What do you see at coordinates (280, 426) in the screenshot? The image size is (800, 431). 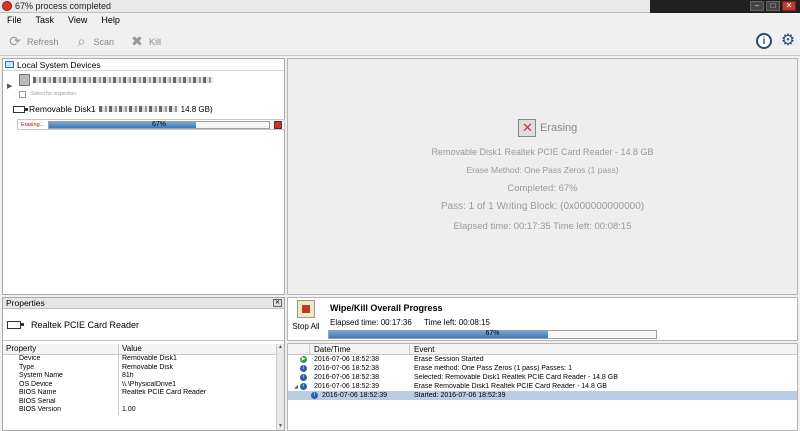 I see `scroll-down-icon: ▼` at bounding box center [280, 426].